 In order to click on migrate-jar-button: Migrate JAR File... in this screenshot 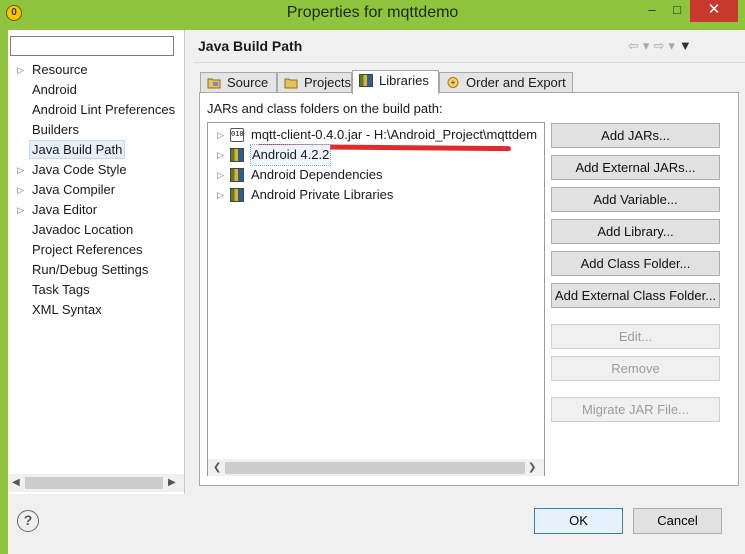, I will do `click(635, 409)`.